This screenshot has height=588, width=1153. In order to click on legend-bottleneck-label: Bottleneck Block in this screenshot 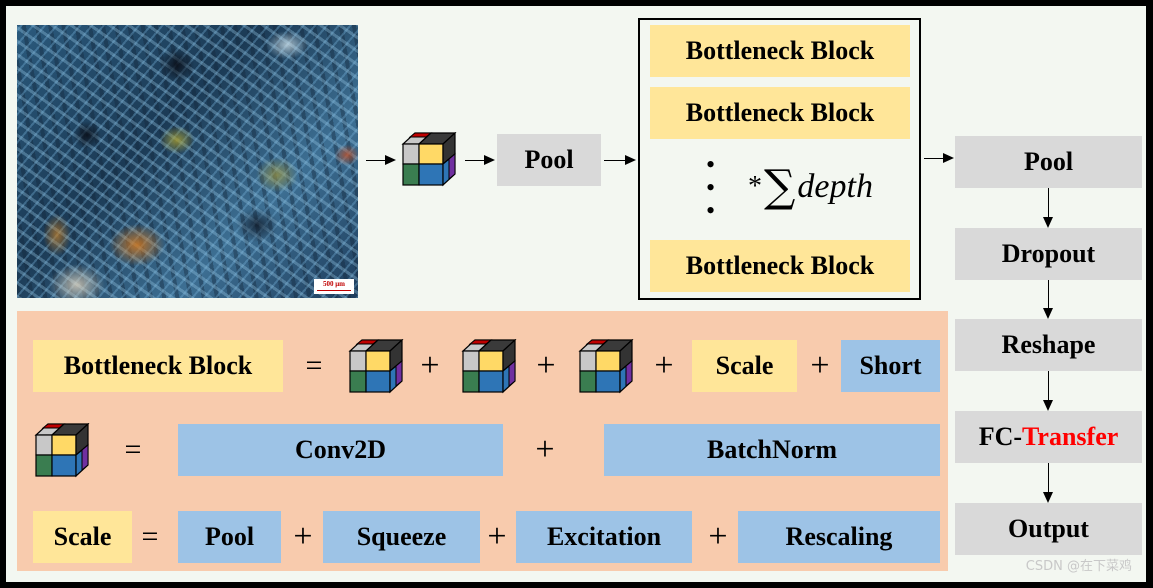, I will do `click(158, 366)`.